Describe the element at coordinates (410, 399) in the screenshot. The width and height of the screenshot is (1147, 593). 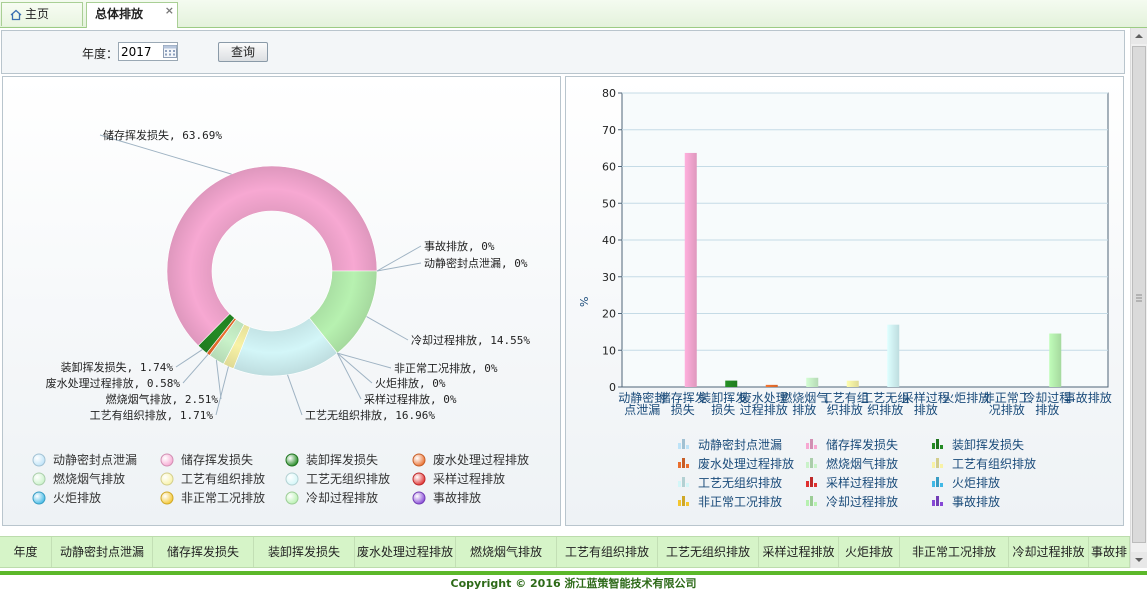
I see `slice-label-7: 采样过程排放, 0%` at that location.